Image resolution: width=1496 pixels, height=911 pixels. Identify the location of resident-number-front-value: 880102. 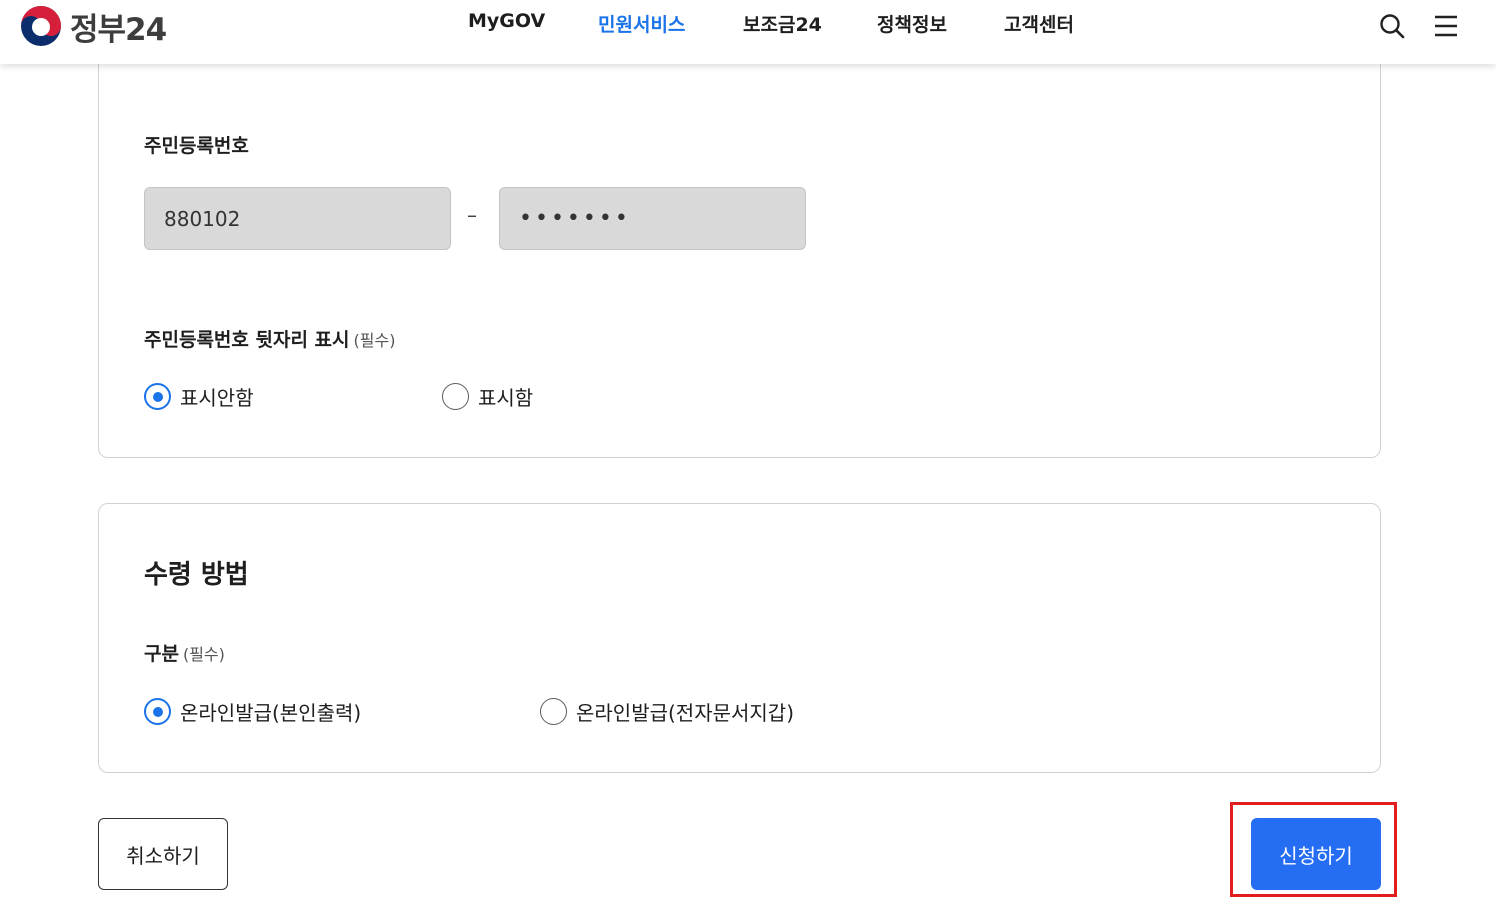
(202, 218).